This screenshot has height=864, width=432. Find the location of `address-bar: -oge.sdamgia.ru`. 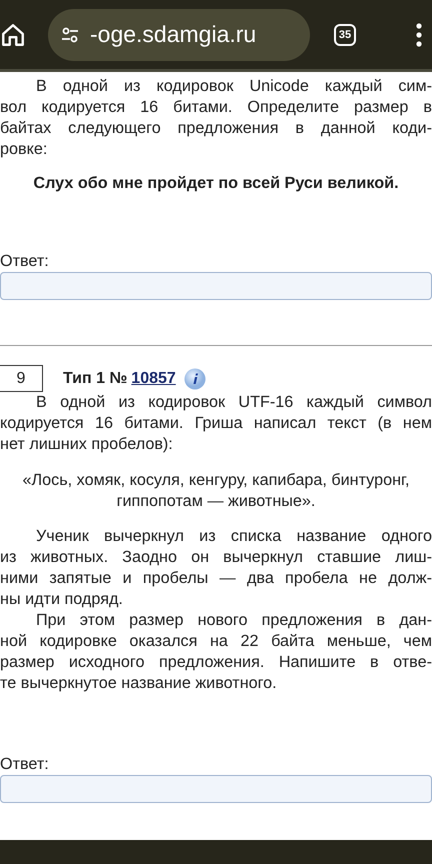

address-bar: -oge.sdamgia.ru is located at coordinates (179, 34).